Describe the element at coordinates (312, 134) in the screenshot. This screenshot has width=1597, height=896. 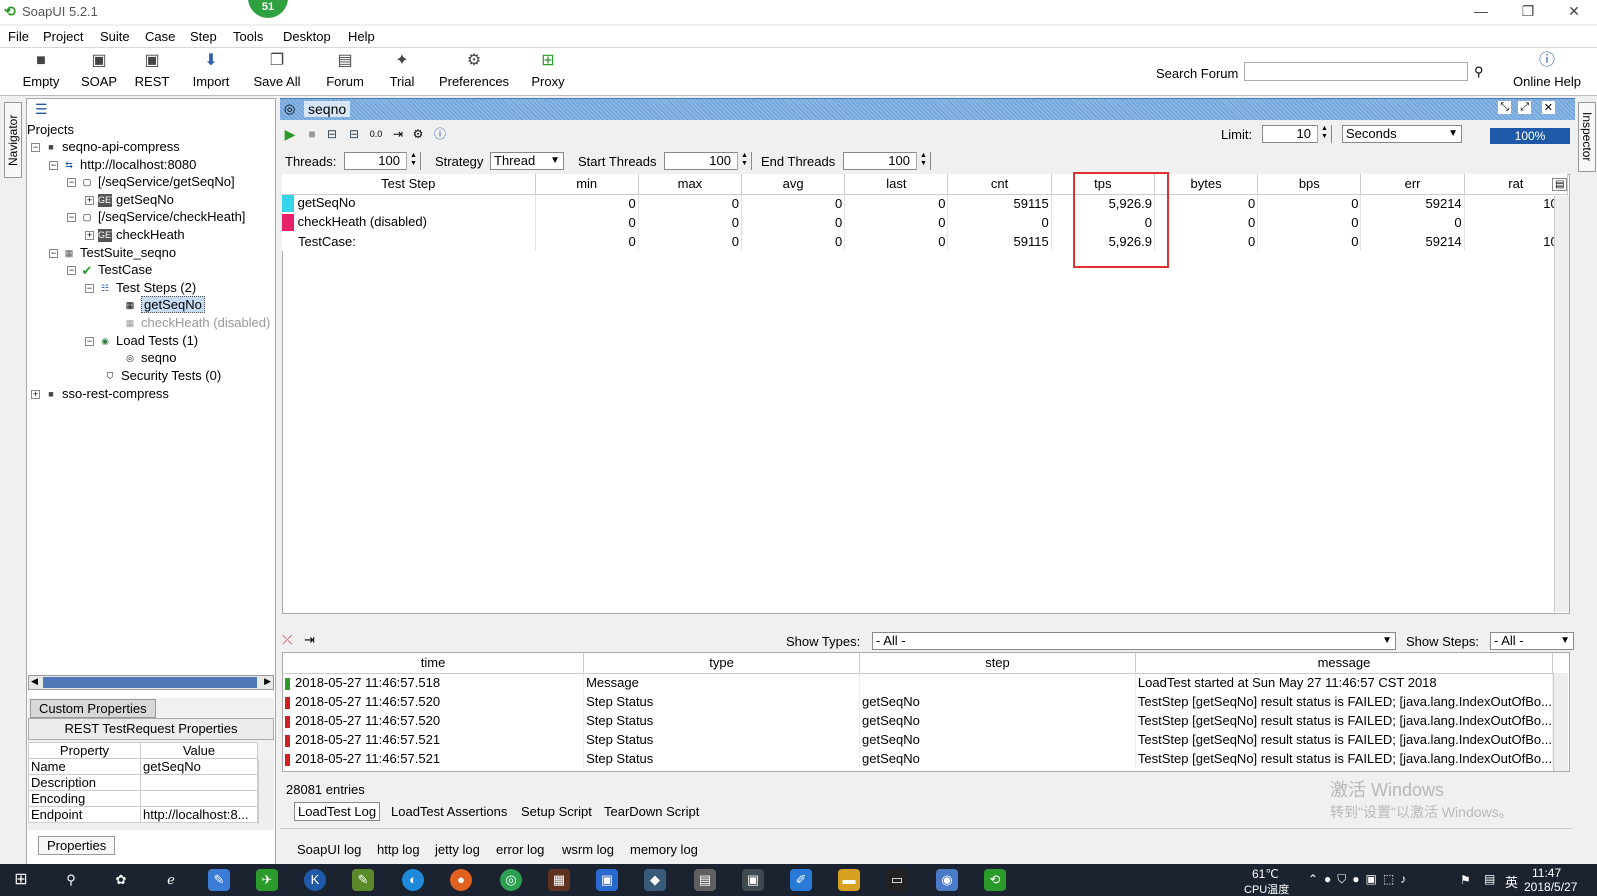
I see `stop-icon: ■` at that location.